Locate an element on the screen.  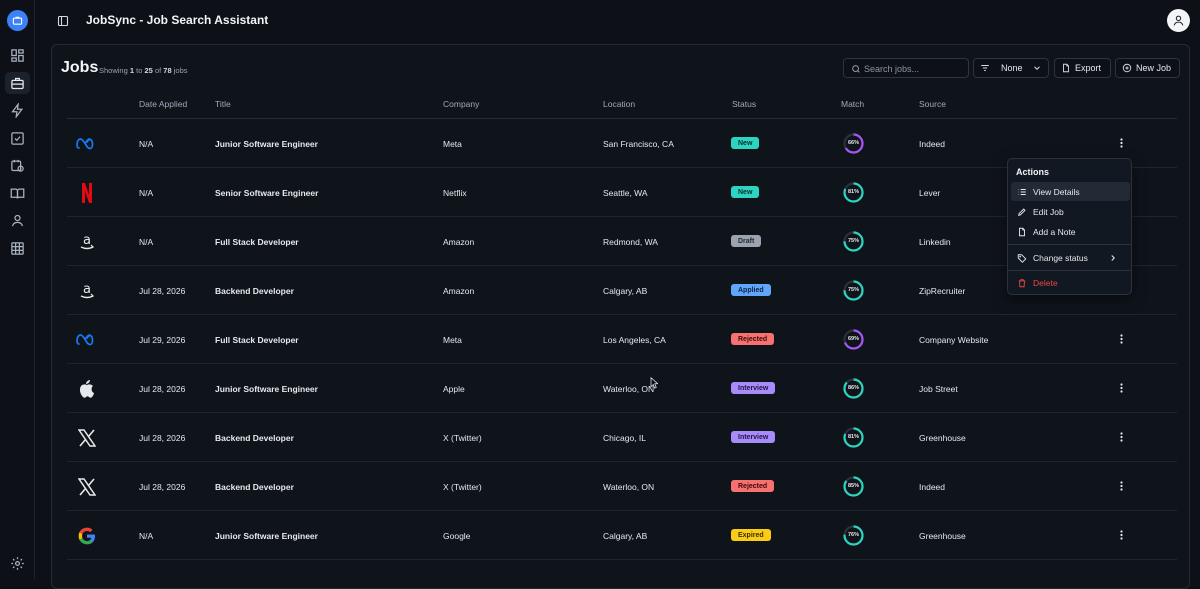
gear-icon is located at coordinates (17, 563).